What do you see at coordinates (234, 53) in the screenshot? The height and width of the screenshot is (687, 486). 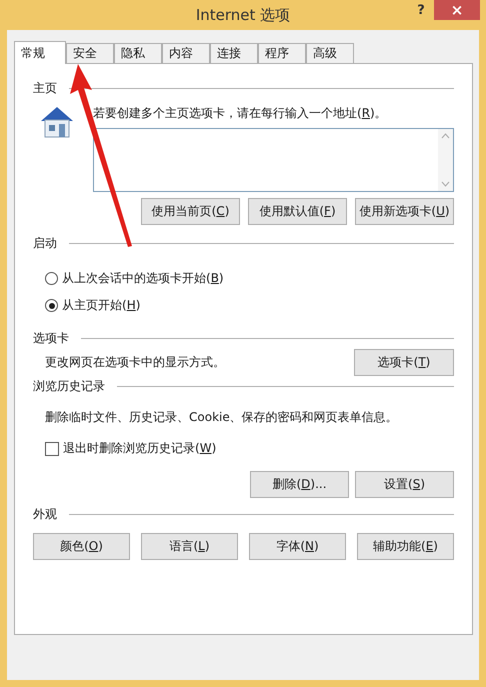 I see `tab: 连接` at bounding box center [234, 53].